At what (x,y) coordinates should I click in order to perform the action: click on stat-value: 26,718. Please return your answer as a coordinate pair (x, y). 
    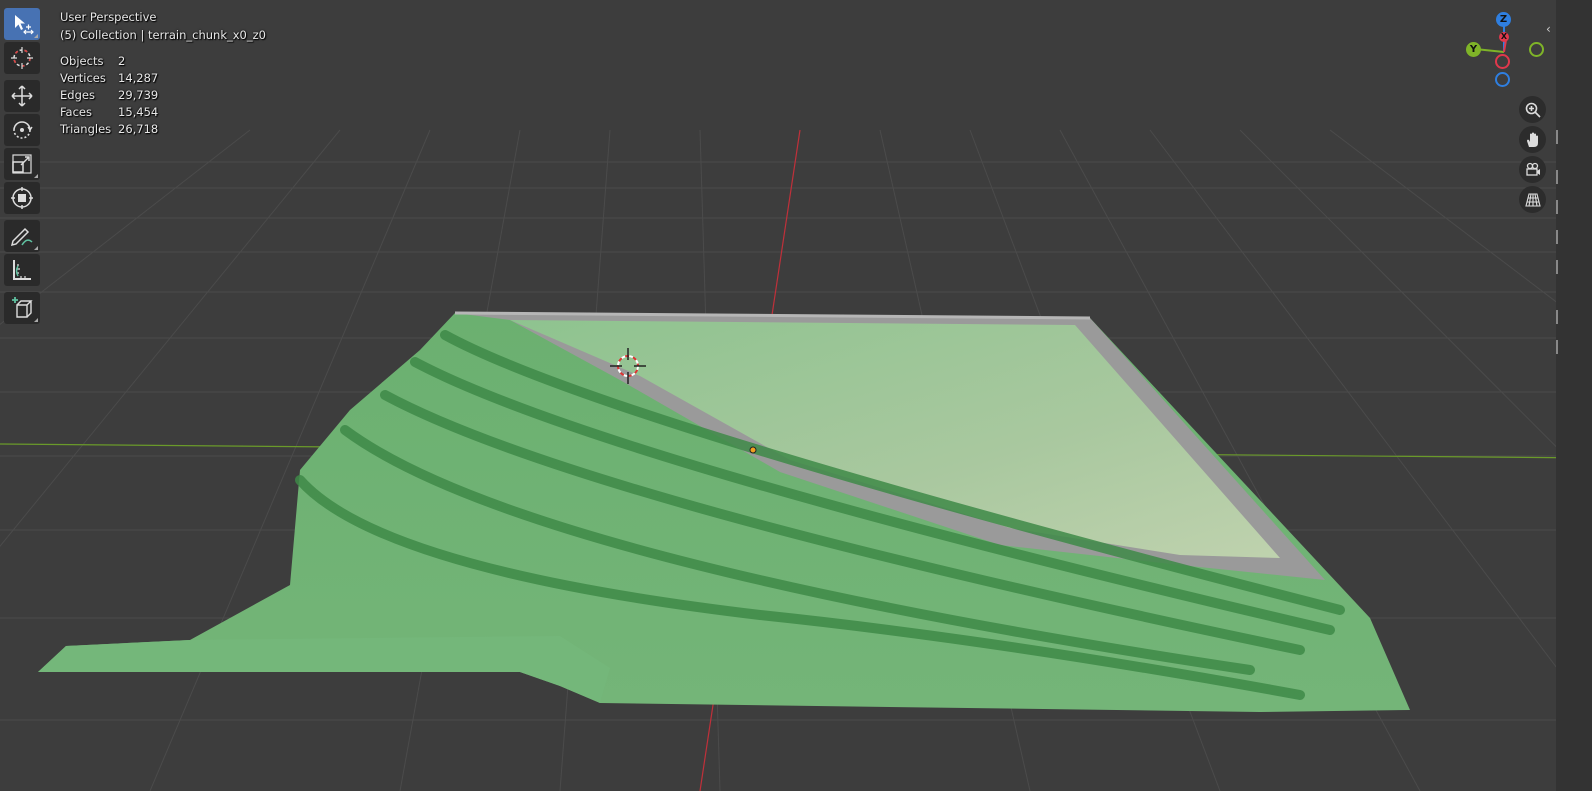
    Looking at the image, I should click on (138, 129).